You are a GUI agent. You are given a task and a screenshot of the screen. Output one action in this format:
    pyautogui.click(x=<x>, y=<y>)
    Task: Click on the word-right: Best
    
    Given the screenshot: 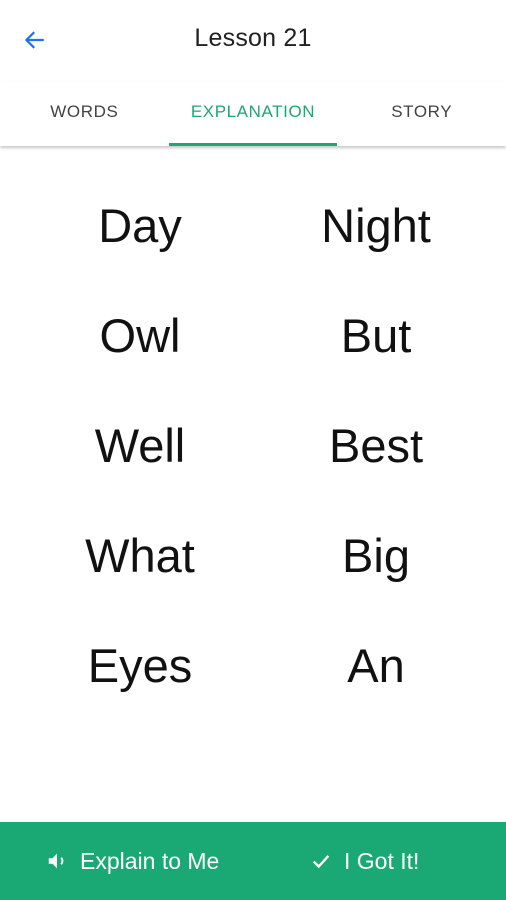 What is the action you would take?
    pyautogui.click(x=376, y=445)
    